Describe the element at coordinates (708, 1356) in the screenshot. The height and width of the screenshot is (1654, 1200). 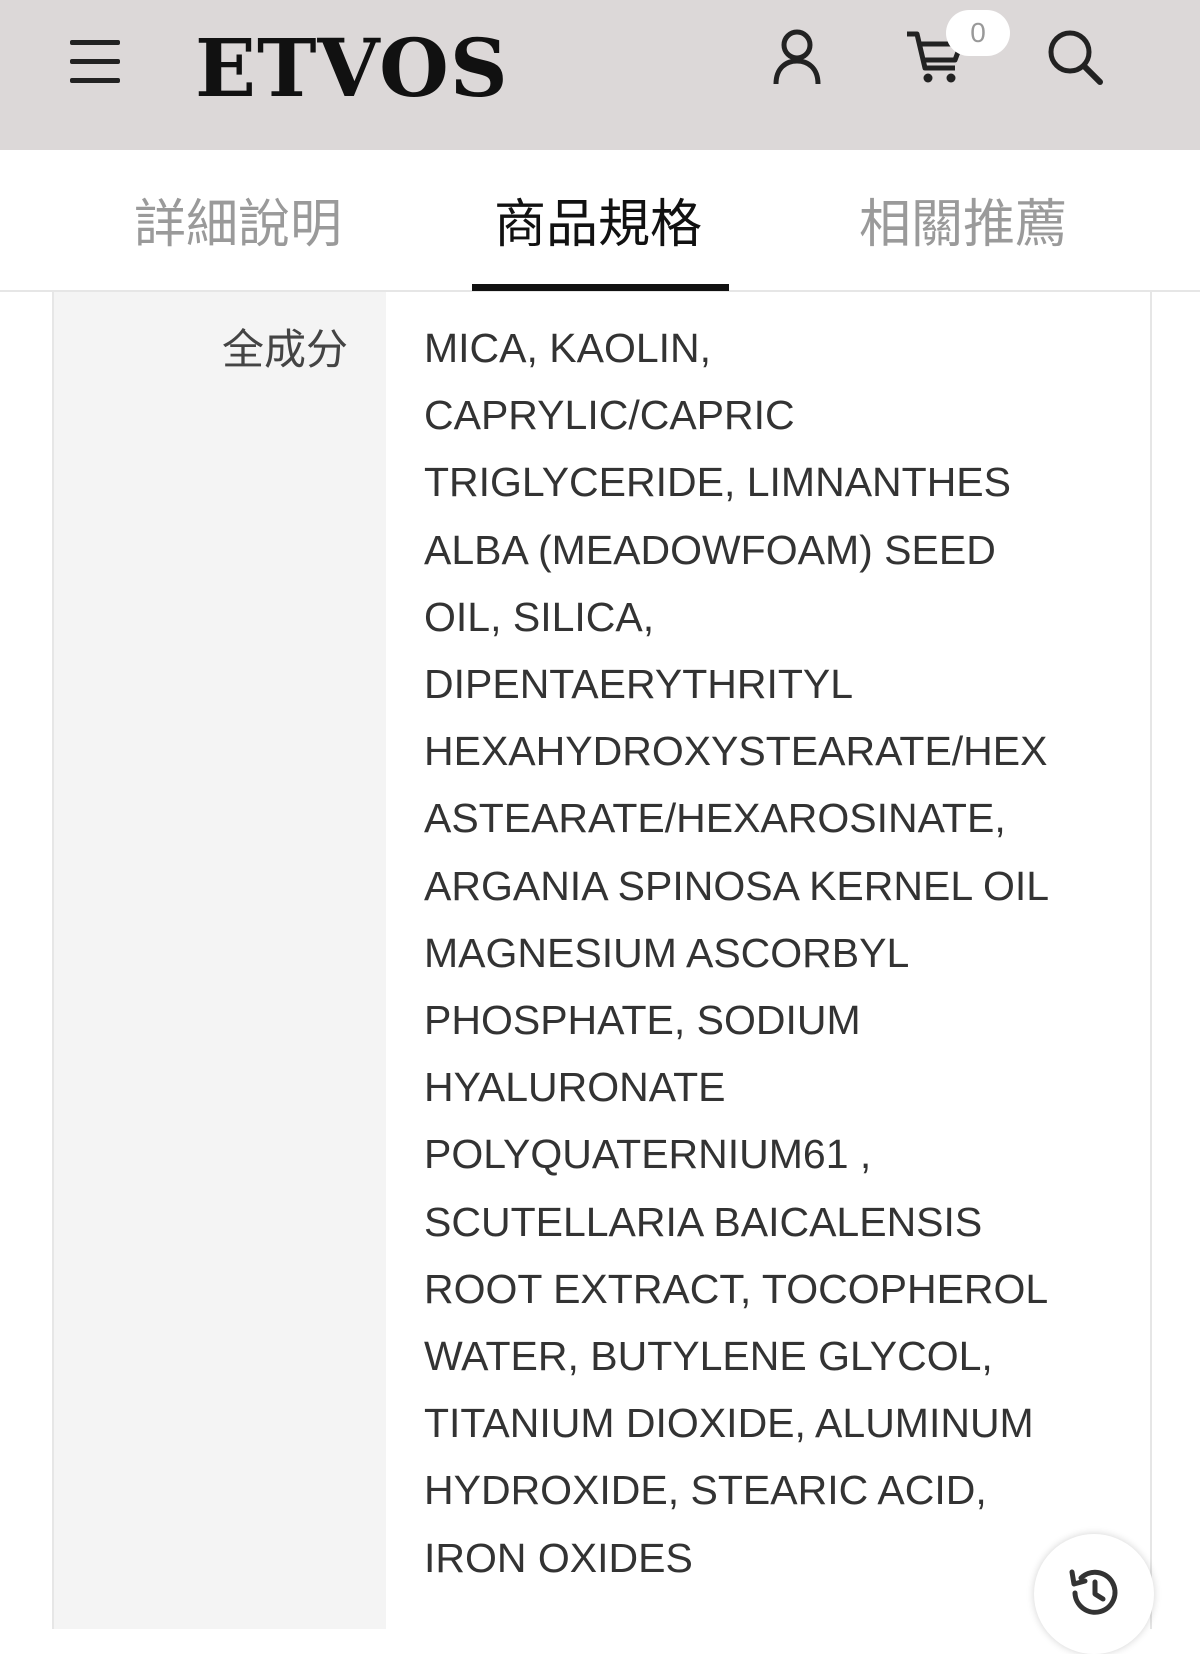
I see `ingredients-line: WATER, BUTYLENE GLYCOL,` at that location.